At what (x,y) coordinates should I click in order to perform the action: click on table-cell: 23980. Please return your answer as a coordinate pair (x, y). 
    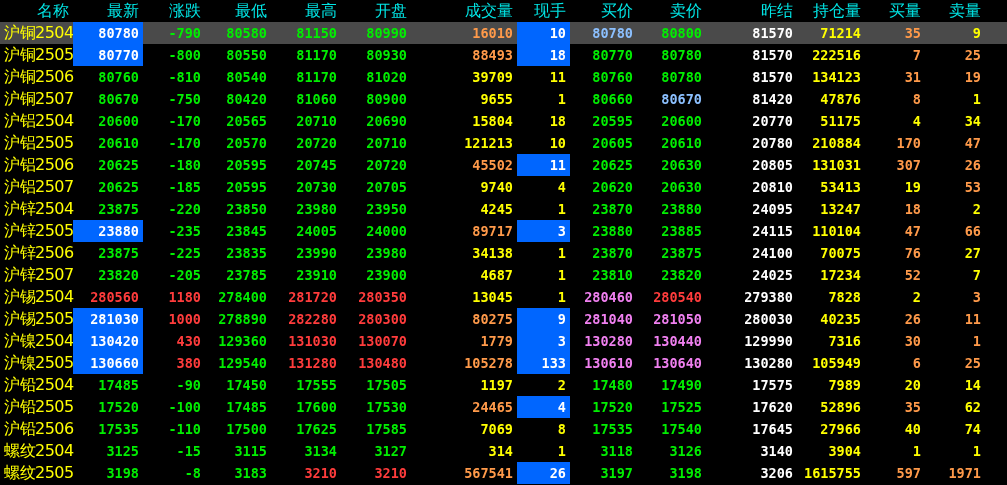
    Looking at the image, I should click on (316, 209).